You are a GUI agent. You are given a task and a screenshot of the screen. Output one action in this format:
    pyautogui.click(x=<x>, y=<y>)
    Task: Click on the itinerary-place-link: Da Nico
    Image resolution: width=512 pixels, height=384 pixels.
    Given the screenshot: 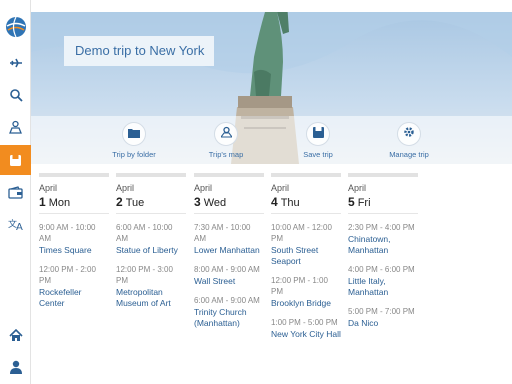 What is the action you would take?
    pyautogui.click(x=383, y=323)
    